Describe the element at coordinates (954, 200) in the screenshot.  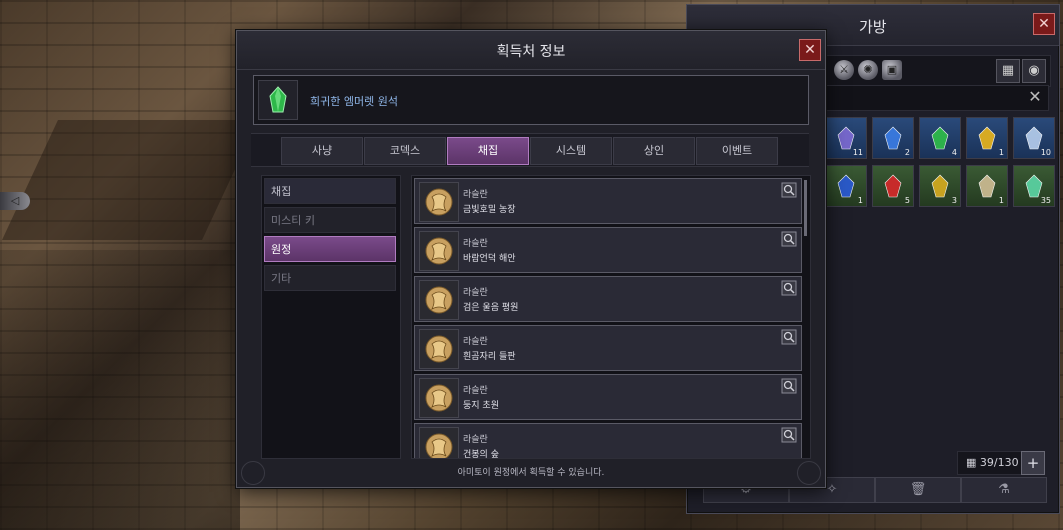
I see `slot-count: 3` at that location.